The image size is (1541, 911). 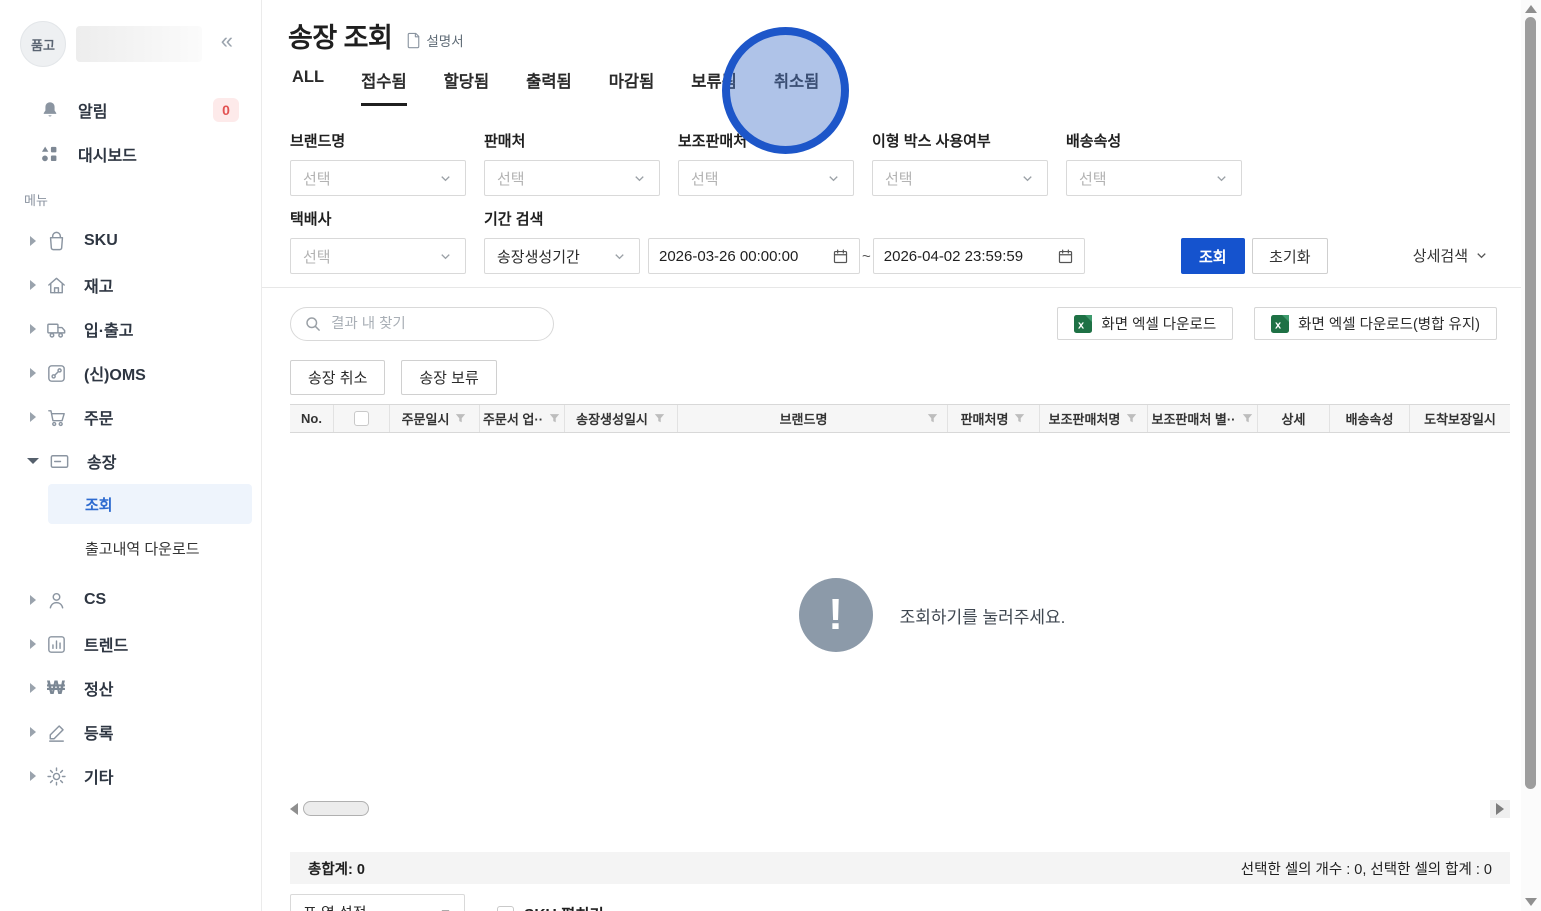 What do you see at coordinates (308, 87) in the screenshot?
I see `tab-all: ALL` at bounding box center [308, 87].